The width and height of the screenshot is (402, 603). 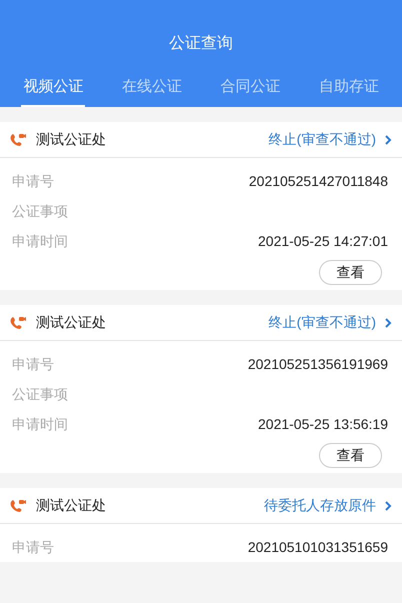 I want to click on field-value: 2021-05-25 13:56:19, so click(x=323, y=424).